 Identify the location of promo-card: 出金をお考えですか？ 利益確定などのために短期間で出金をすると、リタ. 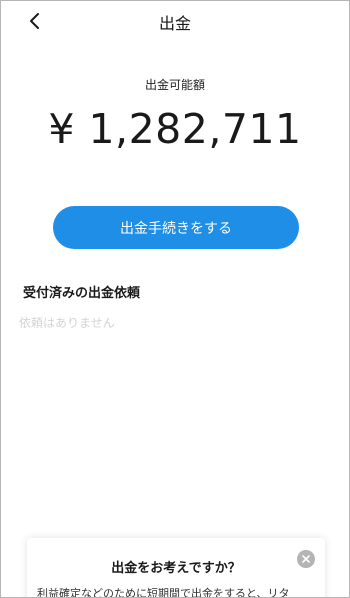
(176, 568).